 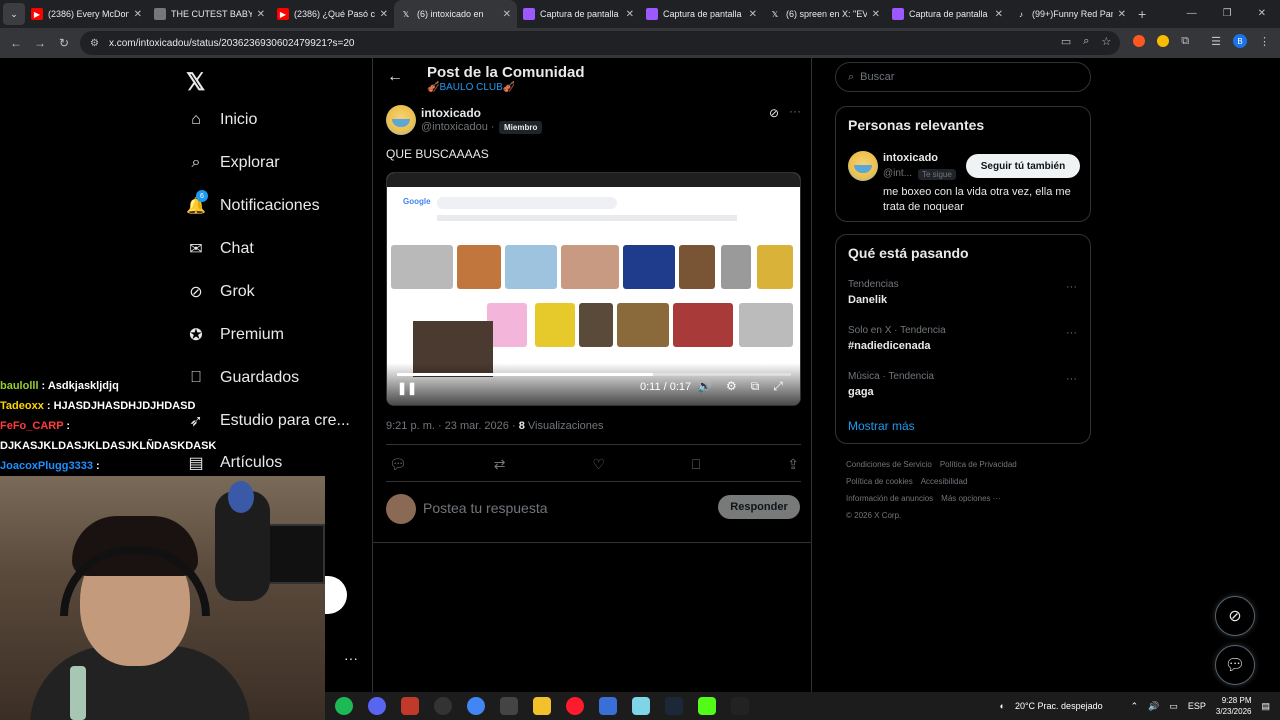 What do you see at coordinates (64, 43) in the screenshot?
I see `reload-icon: ↻` at bounding box center [64, 43].